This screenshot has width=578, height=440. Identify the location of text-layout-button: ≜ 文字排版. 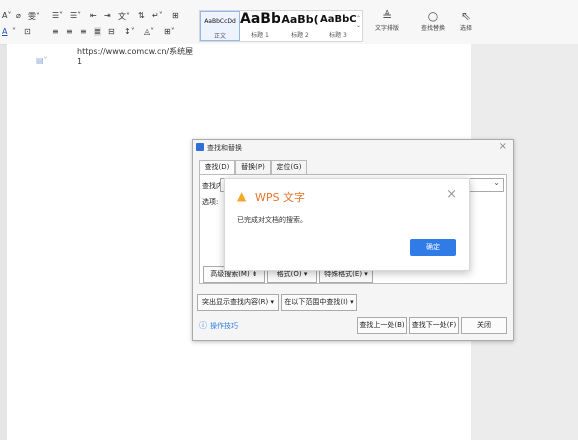
(387, 21).